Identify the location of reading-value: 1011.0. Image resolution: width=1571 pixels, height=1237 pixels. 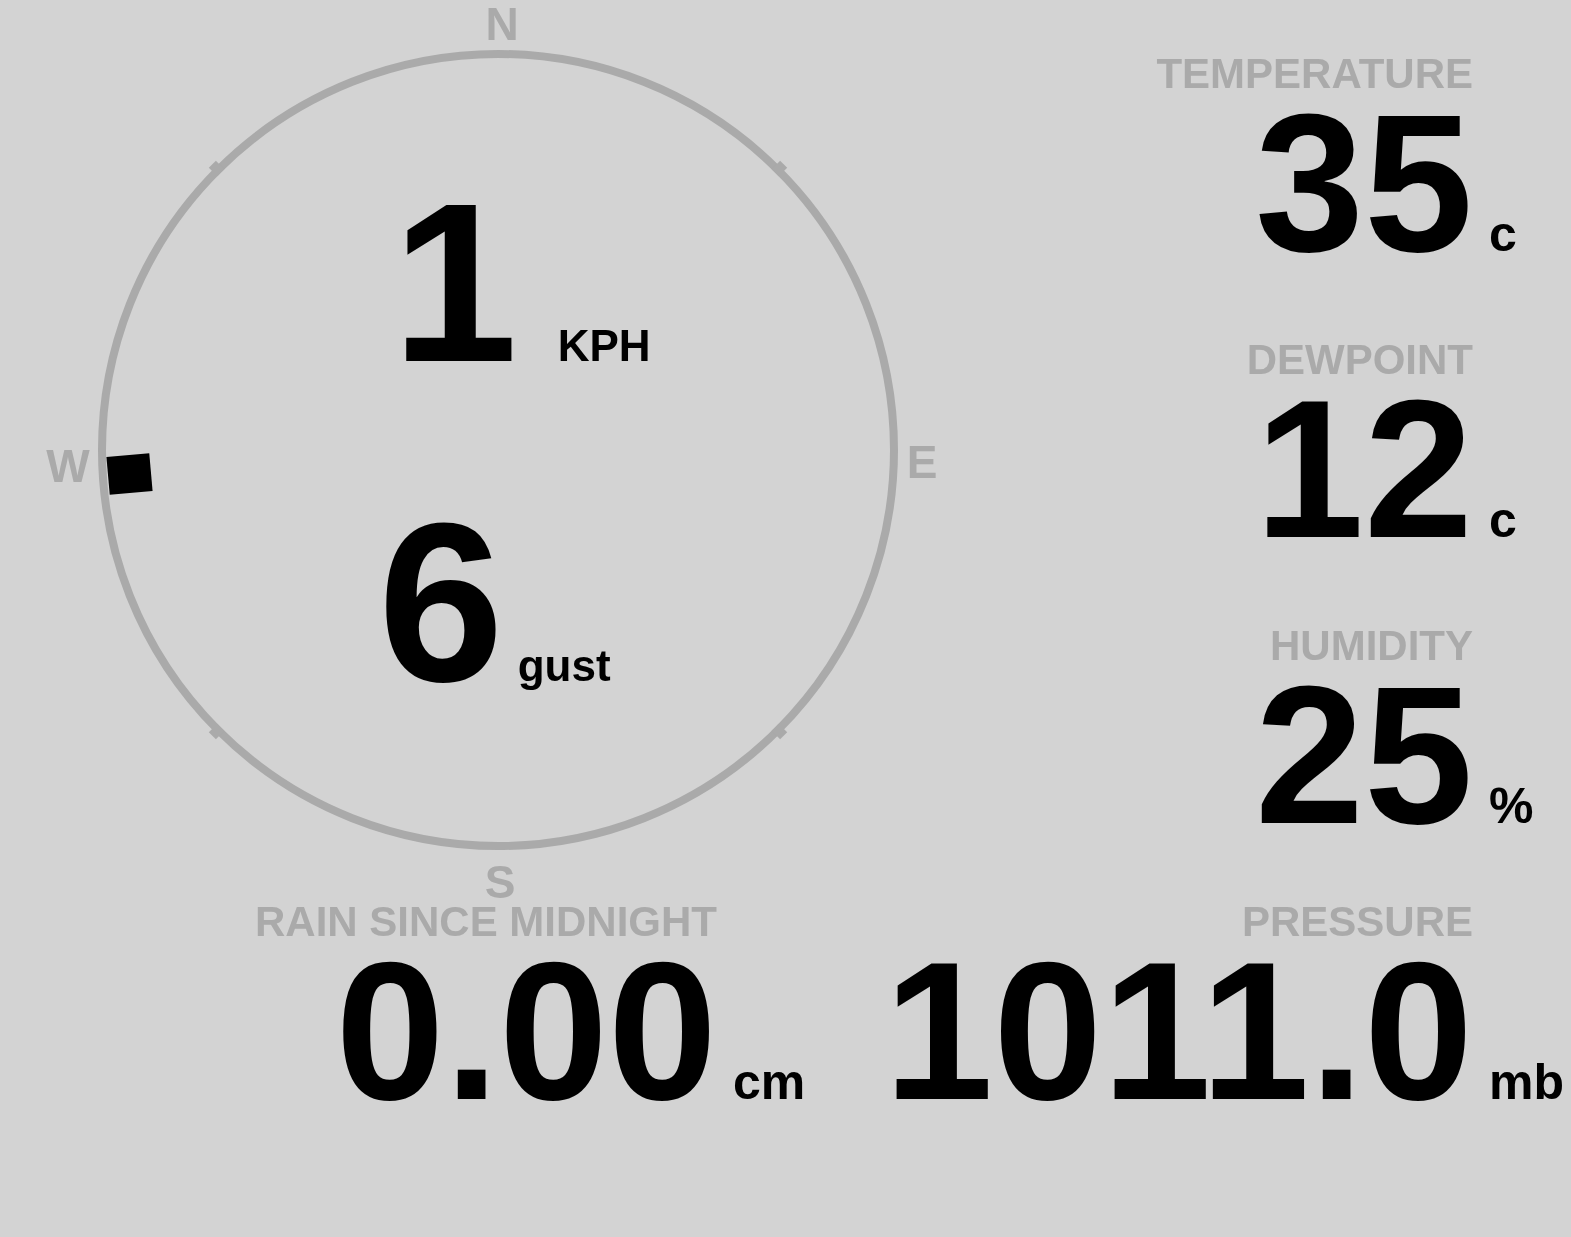
(1178, 1032).